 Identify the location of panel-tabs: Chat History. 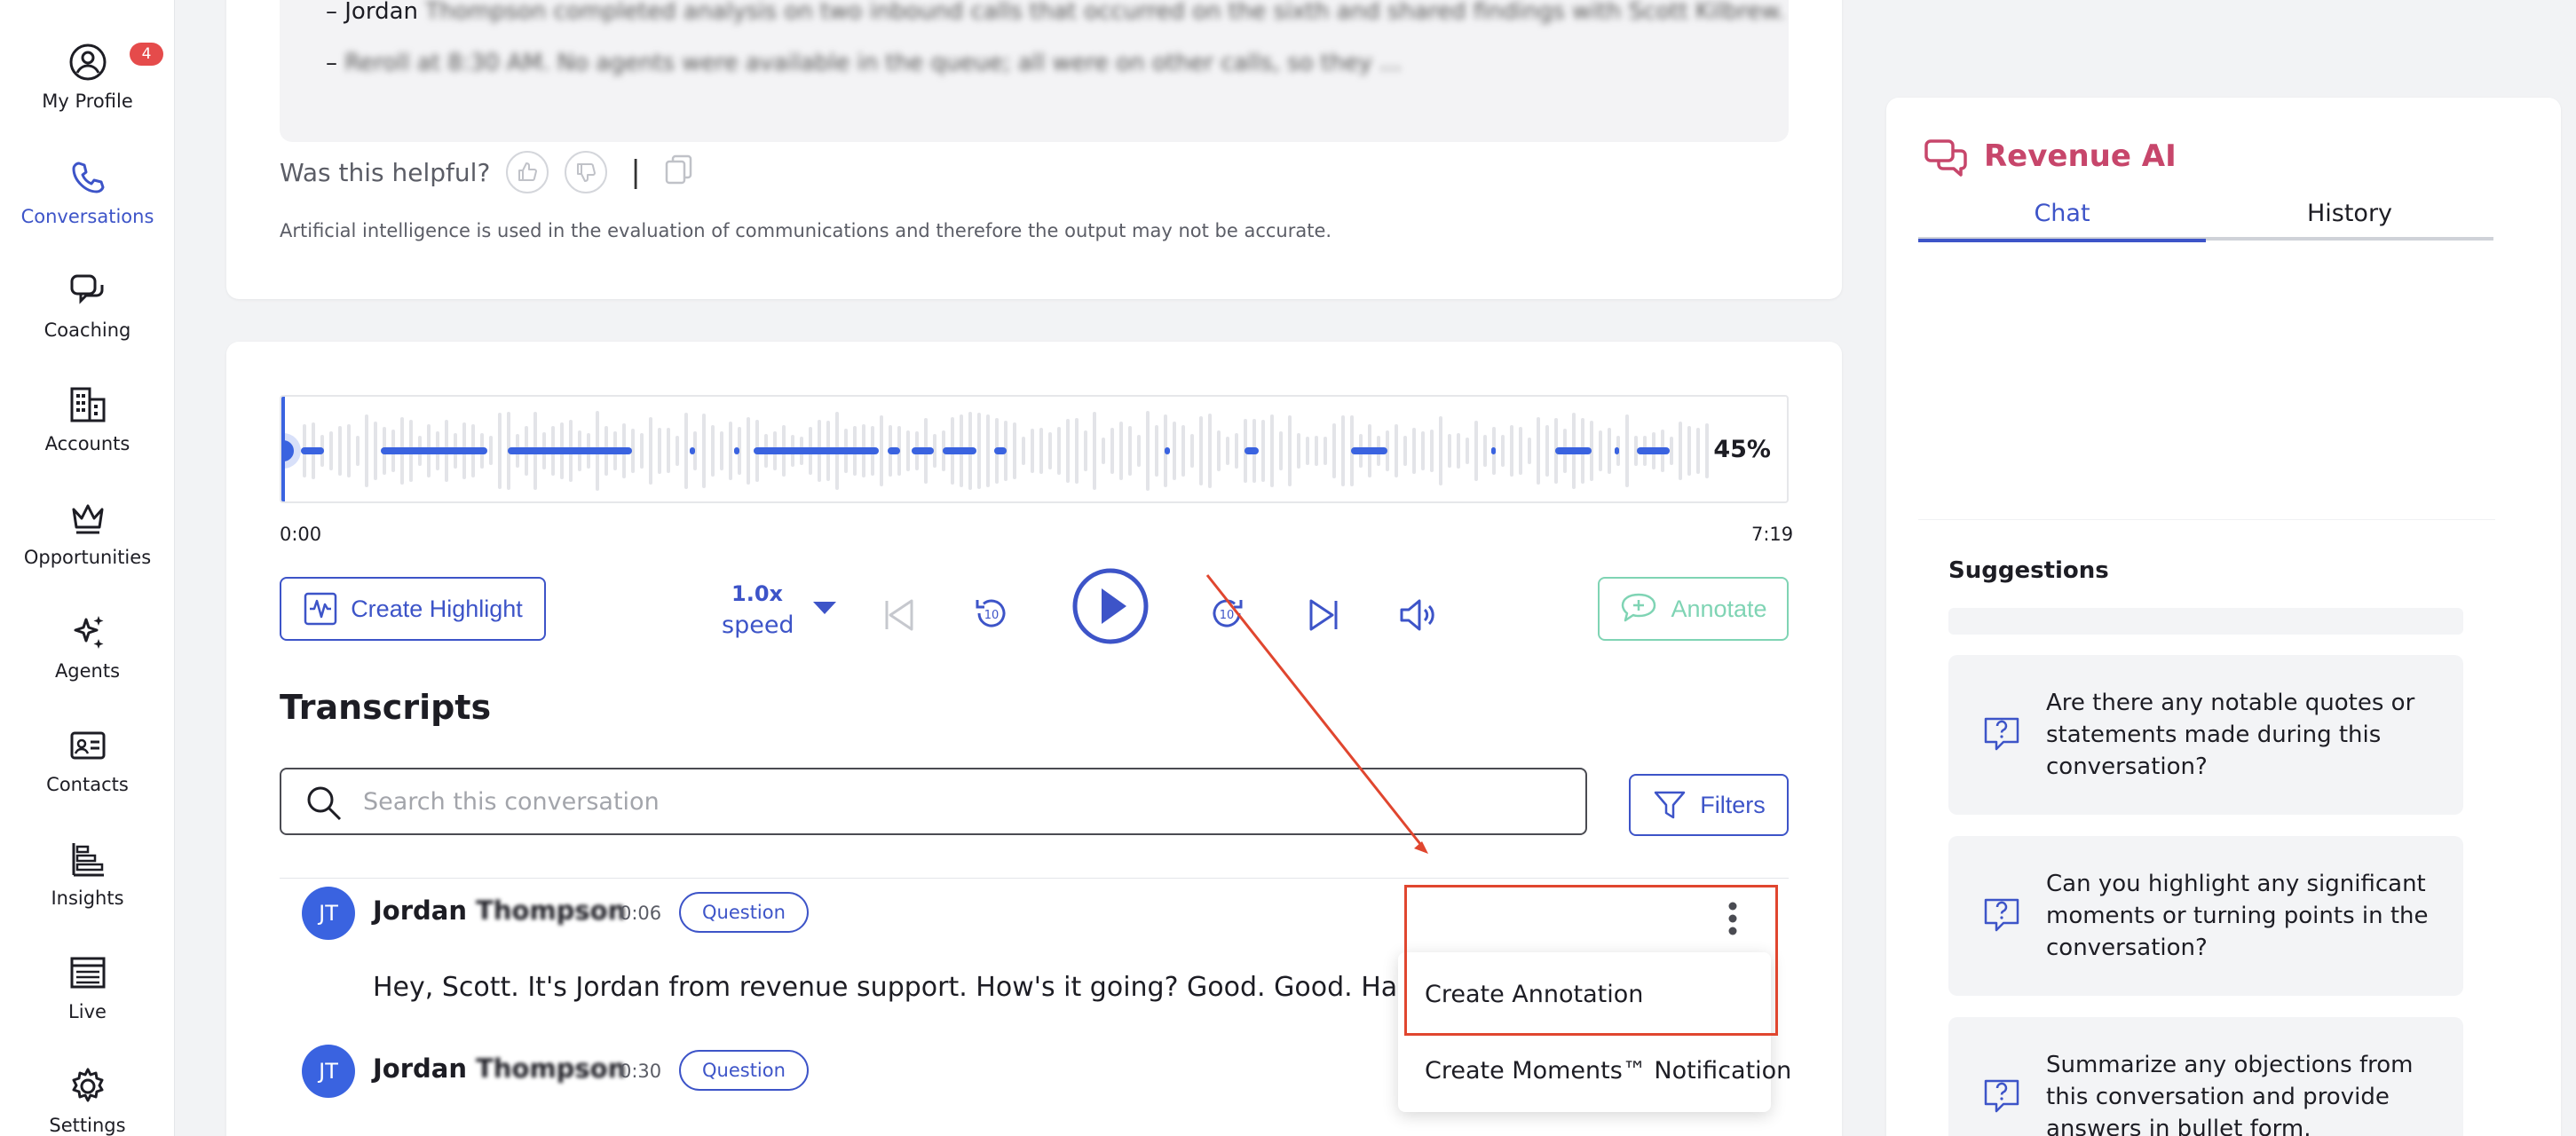
(2205, 221).